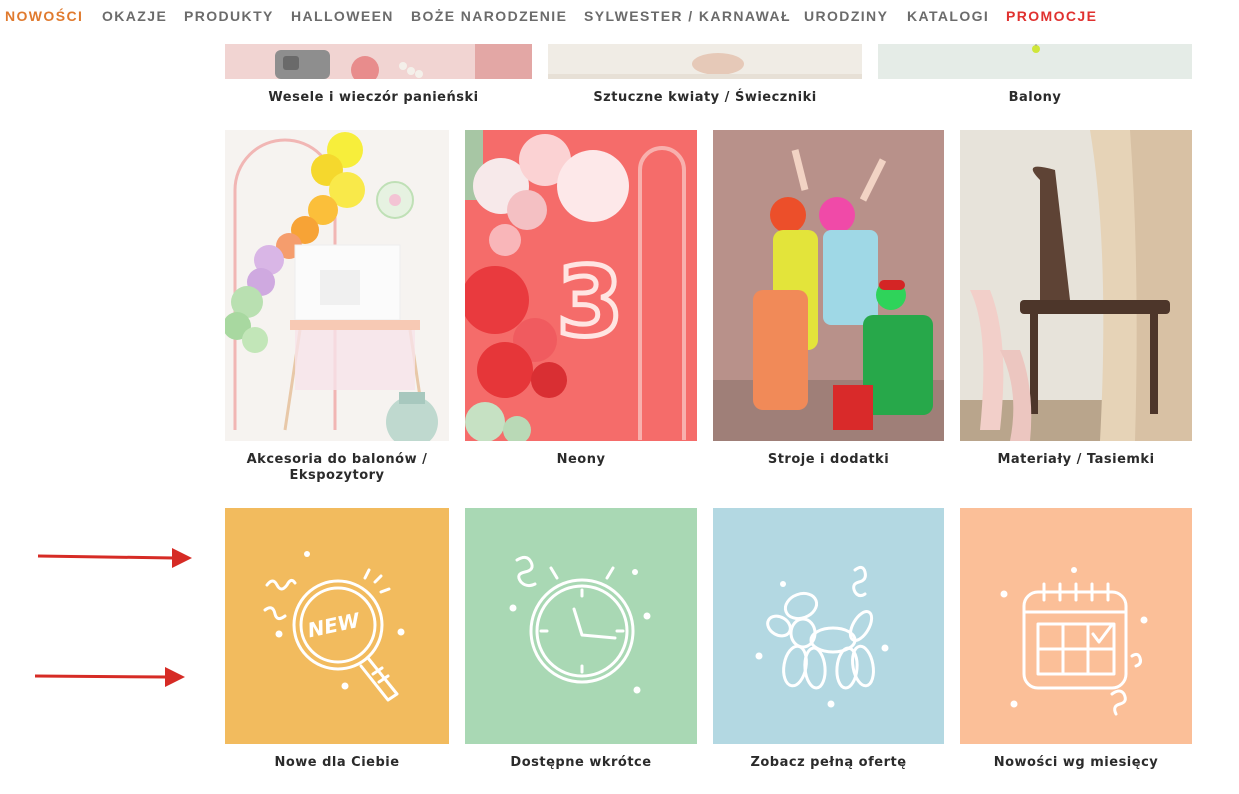  Describe the element at coordinates (846, 16) in the screenshot. I see `nav-item-urodziny: URODZINY` at that location.